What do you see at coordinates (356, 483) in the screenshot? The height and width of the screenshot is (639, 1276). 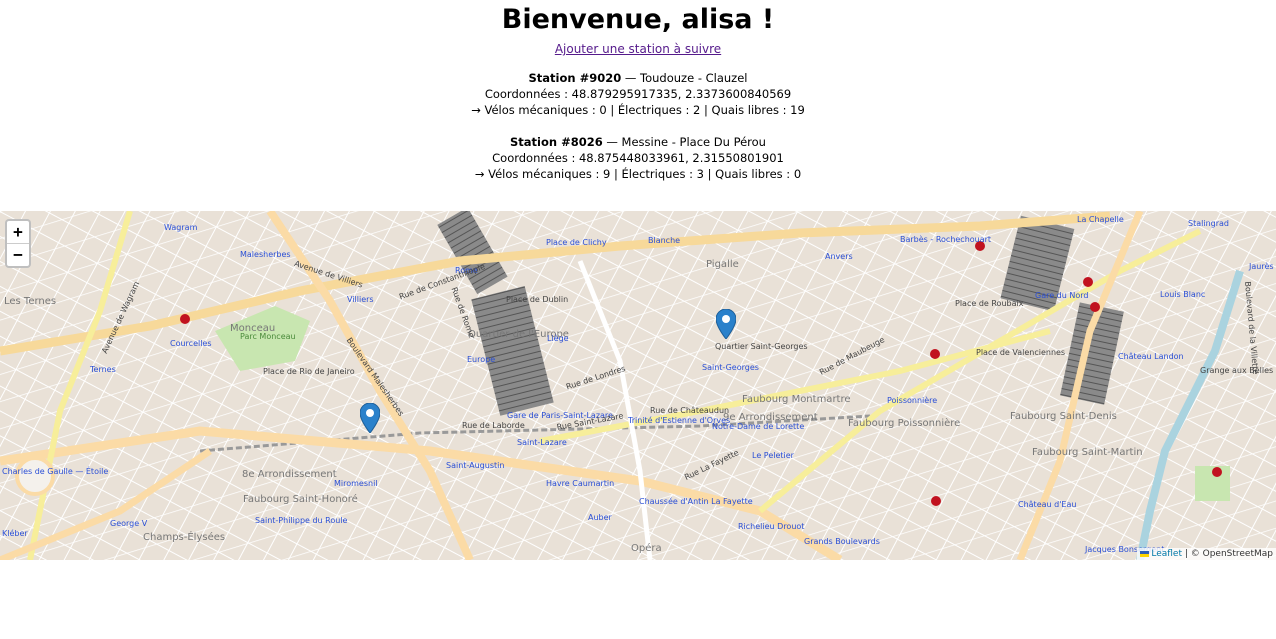 I see `map-label: Miromesnil` at bounding box center [356, 483].